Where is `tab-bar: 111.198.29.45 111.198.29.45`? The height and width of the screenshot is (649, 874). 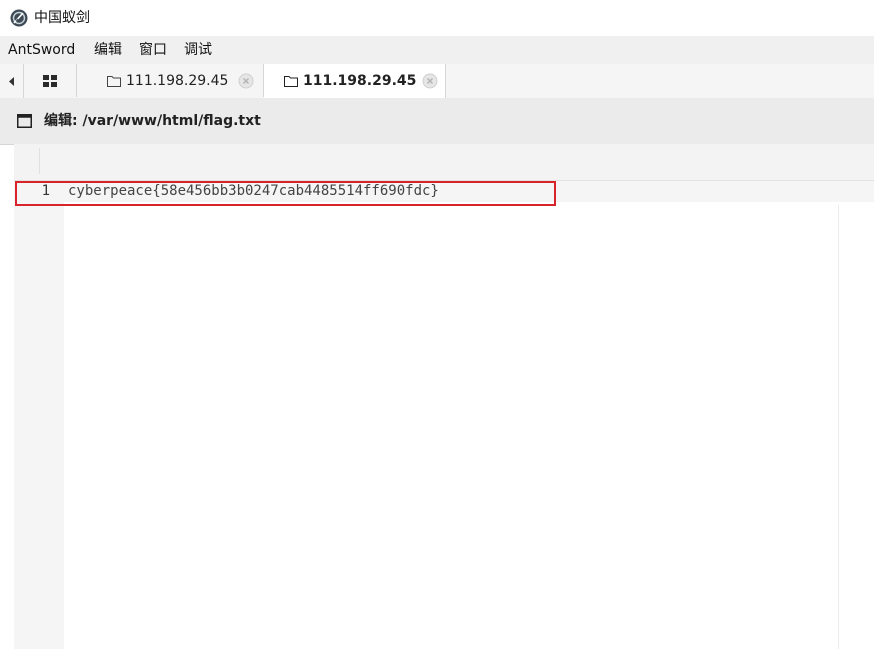
tab-bar: 111.198.29.45 111.198.29.45 is located at coordinates (437, 81).